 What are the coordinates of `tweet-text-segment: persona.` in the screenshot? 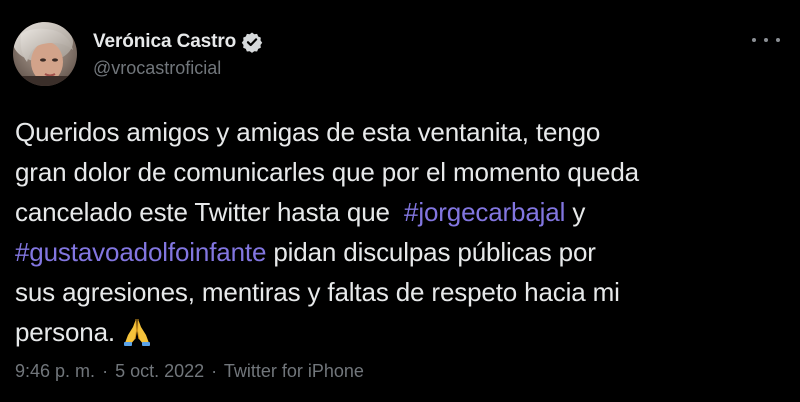 It's located at (65, 332).